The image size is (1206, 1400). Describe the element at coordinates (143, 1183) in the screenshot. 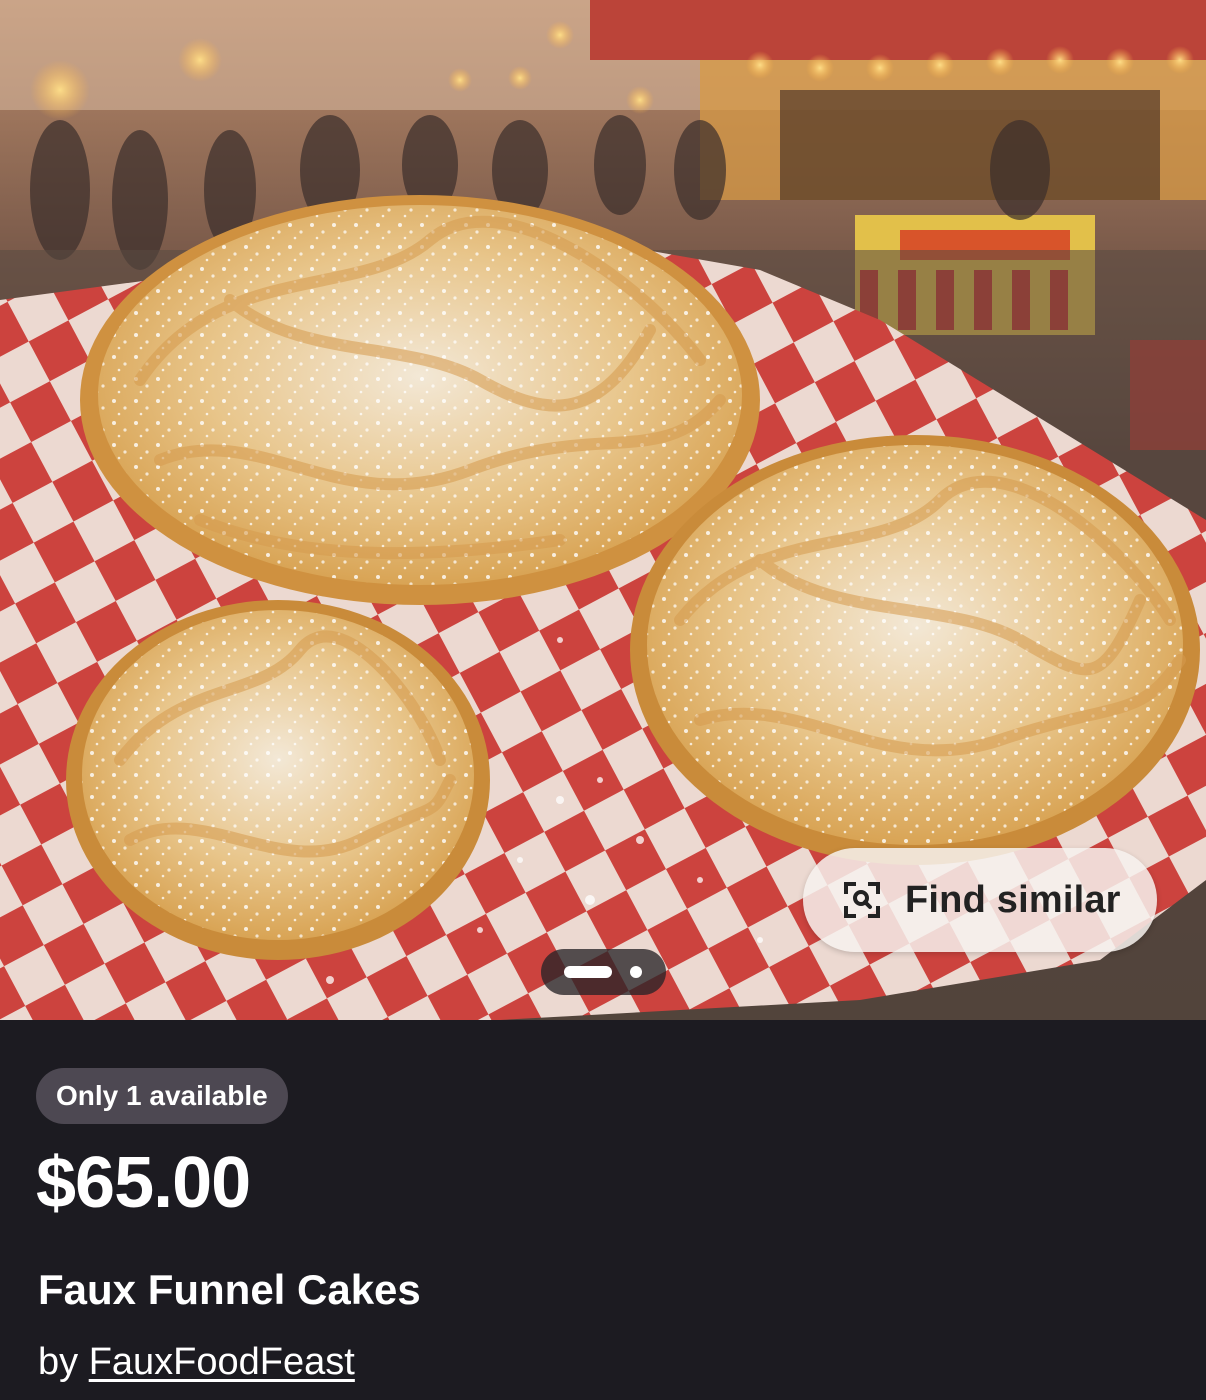

I see `listing-price: $65.00` at that location.